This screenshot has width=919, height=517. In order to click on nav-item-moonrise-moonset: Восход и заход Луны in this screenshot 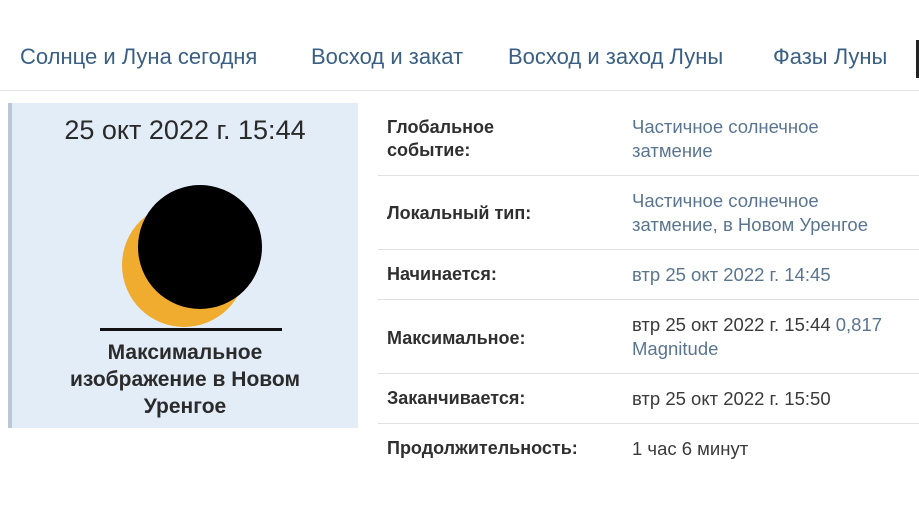, I will do `click(615, 57)`.